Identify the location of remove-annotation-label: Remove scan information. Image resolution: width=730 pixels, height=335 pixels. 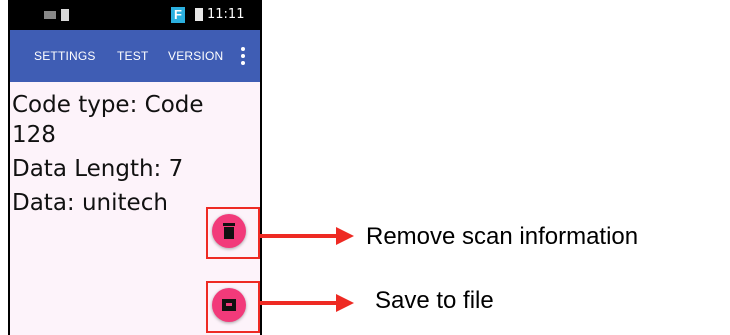
(502, 236).